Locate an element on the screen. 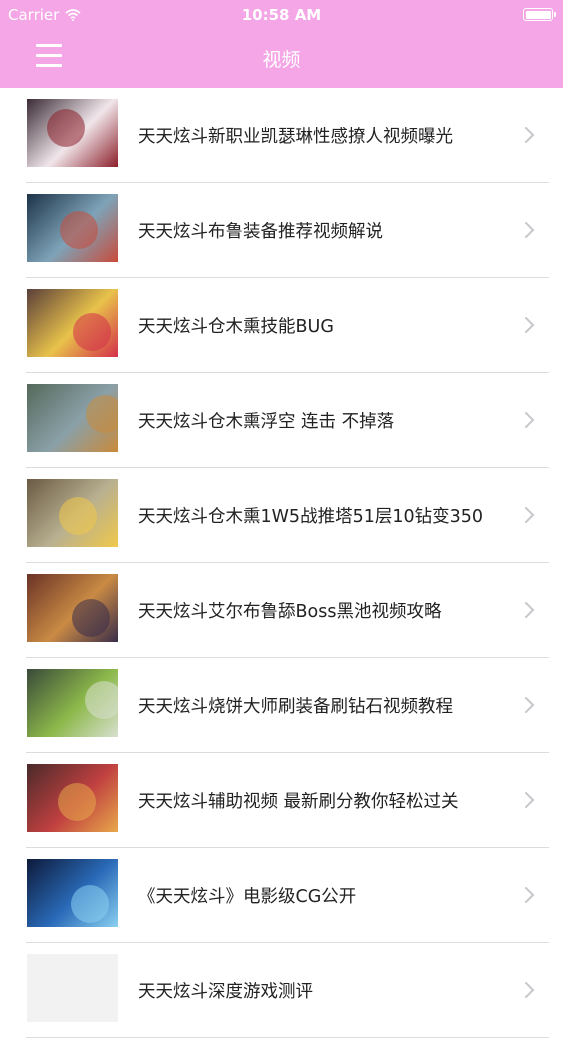 The height and width of the screenshot is (1038, 563). list-item: 天天炫斗仓木熏1W5战推塔51层10钻变350 is located at coordinates (281, 515).